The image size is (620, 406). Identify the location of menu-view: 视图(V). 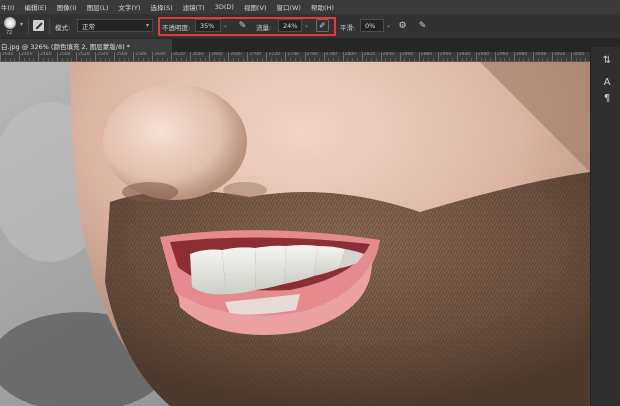
(255, 7).